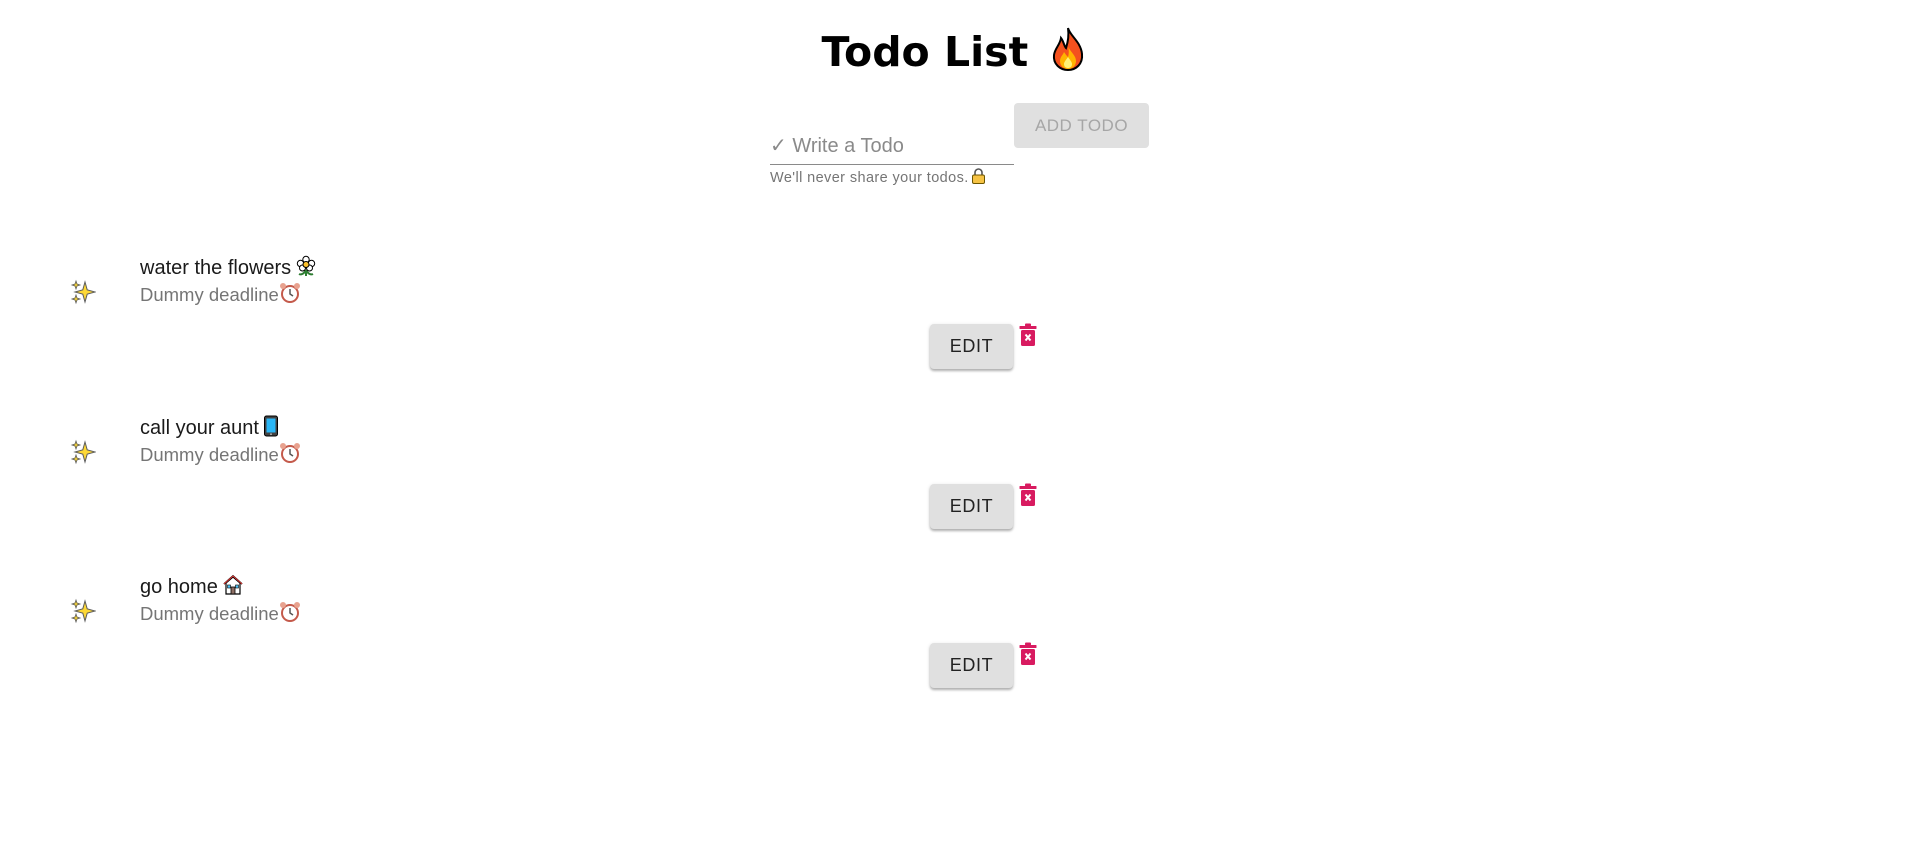 This screenshot has height=865, width=1910. I want to click on house-icon, so click(233, 588).